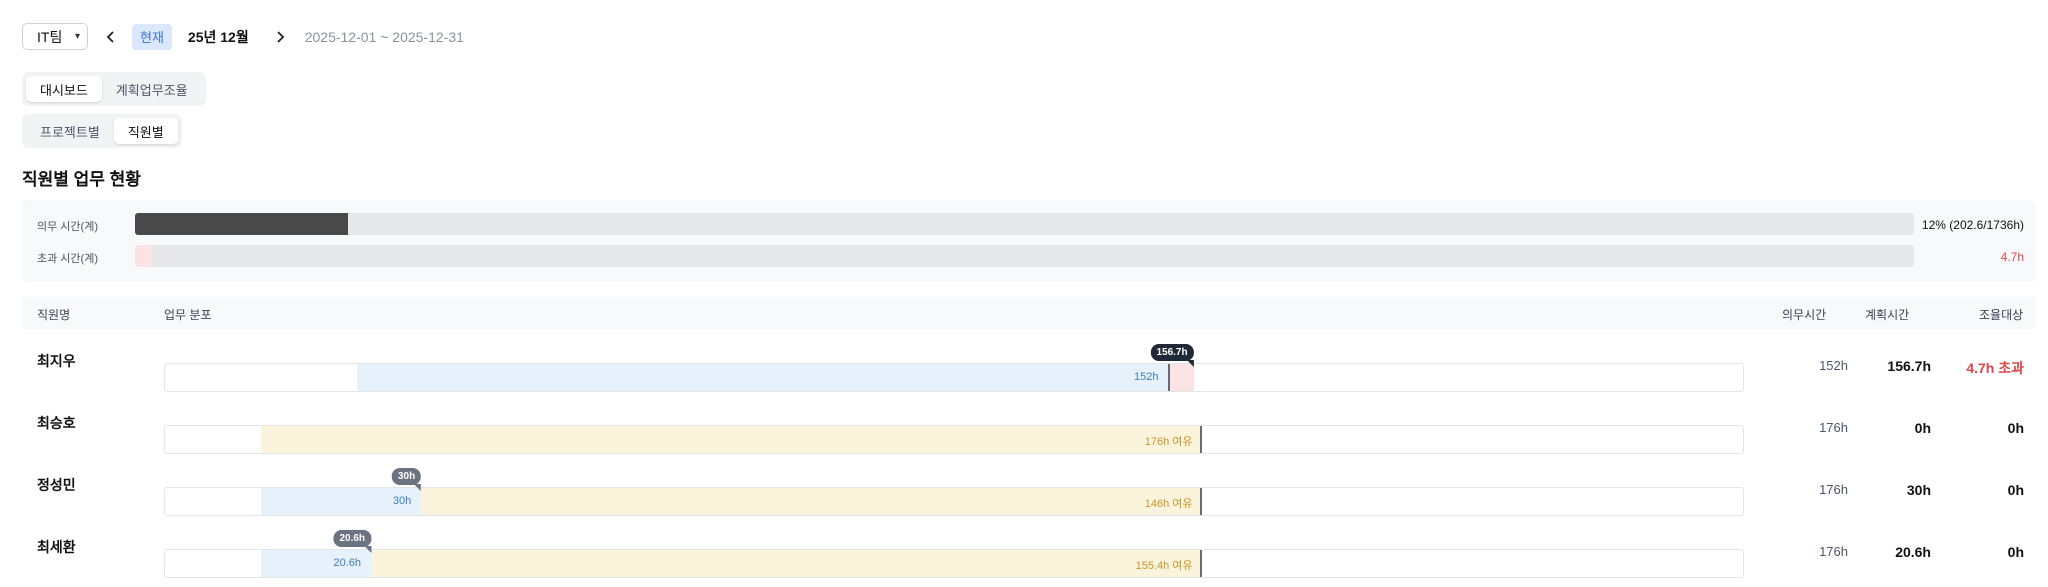  Describe the element at coordinates (352, 541) in the screenshot. I see `planned-hours-bubble: 20.6h` at that location.